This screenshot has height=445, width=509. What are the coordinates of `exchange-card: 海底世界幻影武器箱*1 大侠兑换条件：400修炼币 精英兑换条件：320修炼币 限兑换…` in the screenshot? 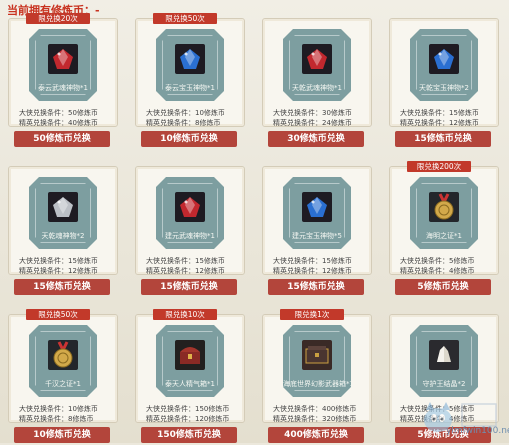 It's located at (316, 377).